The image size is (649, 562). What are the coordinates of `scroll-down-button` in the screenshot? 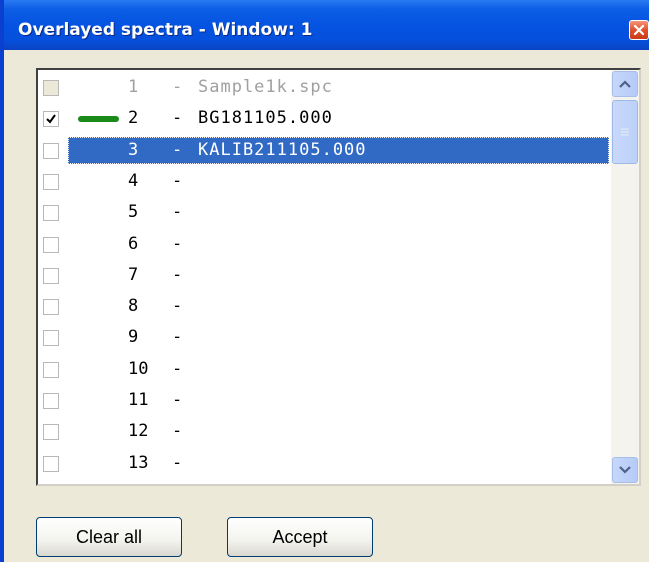 It's located at (625, 470).